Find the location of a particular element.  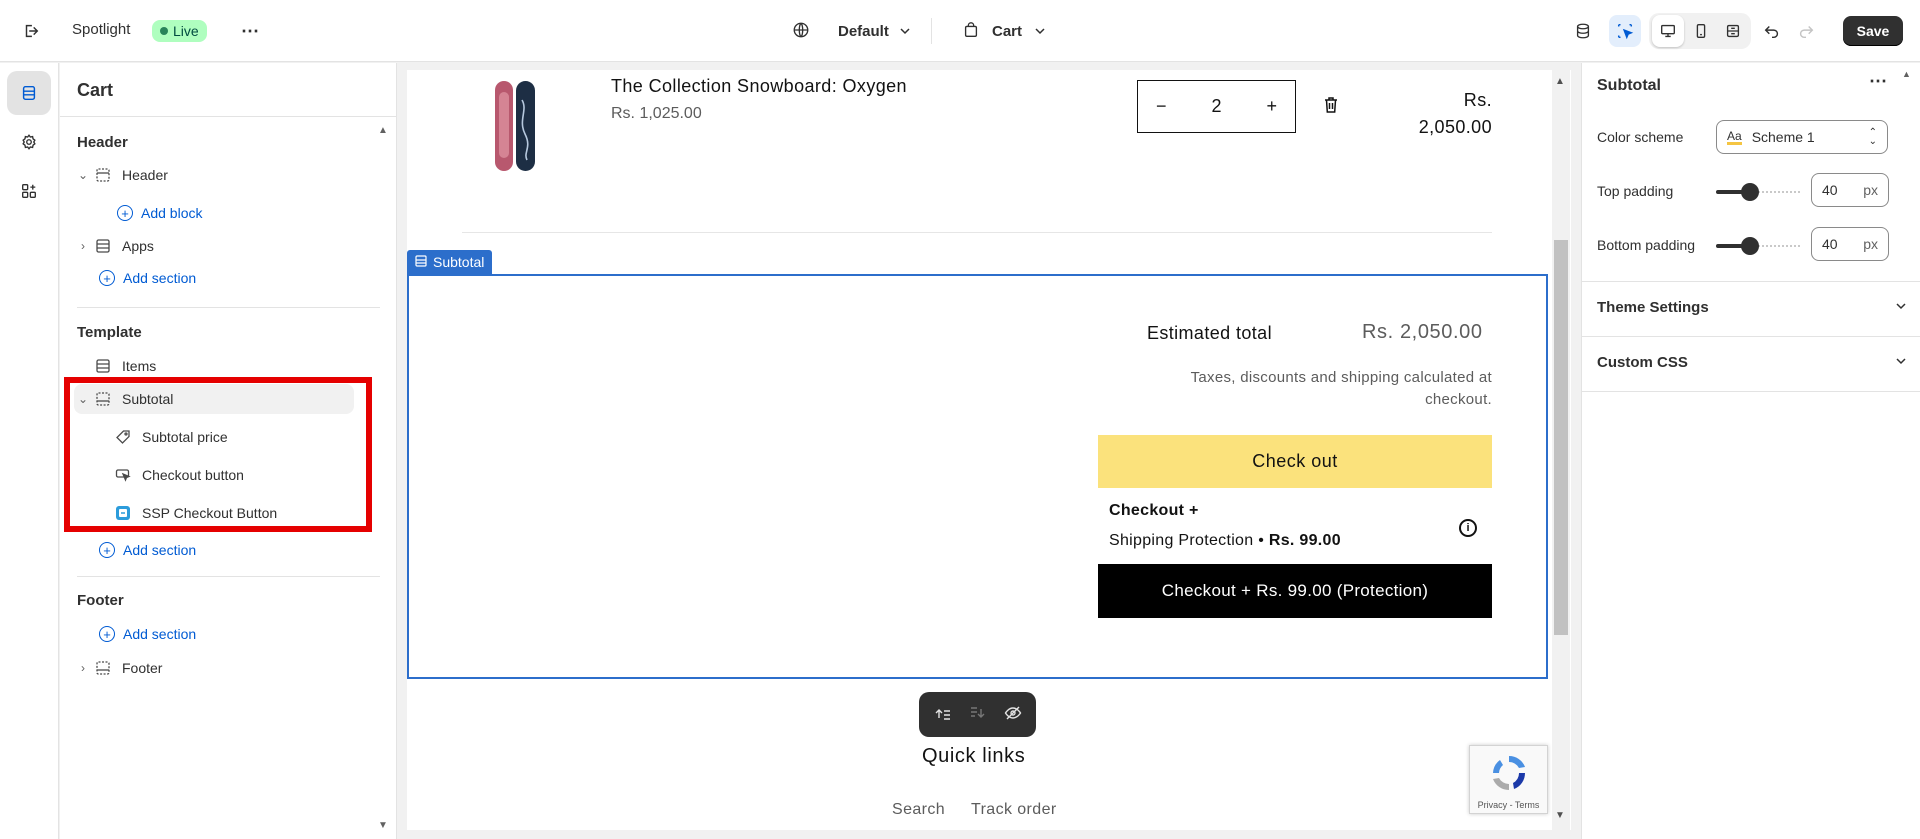

section-floating-toolbar is located at coordinates (977, 714).